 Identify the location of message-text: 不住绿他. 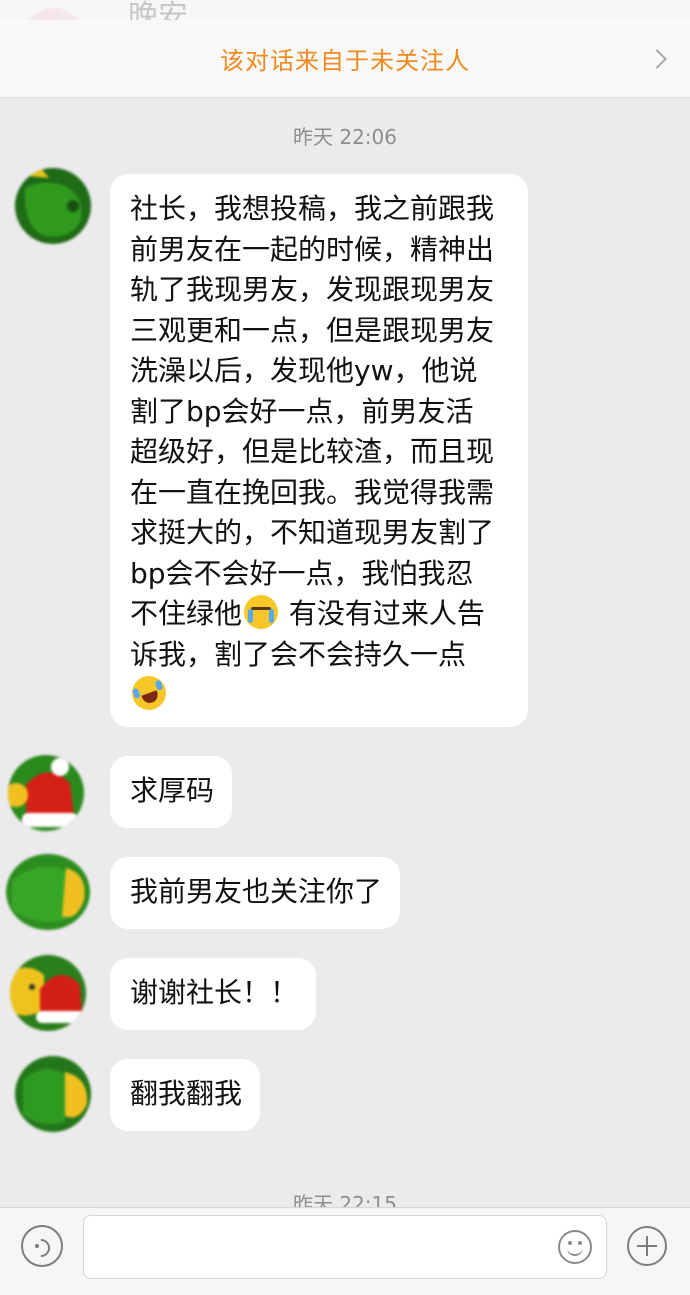
(186, 613).